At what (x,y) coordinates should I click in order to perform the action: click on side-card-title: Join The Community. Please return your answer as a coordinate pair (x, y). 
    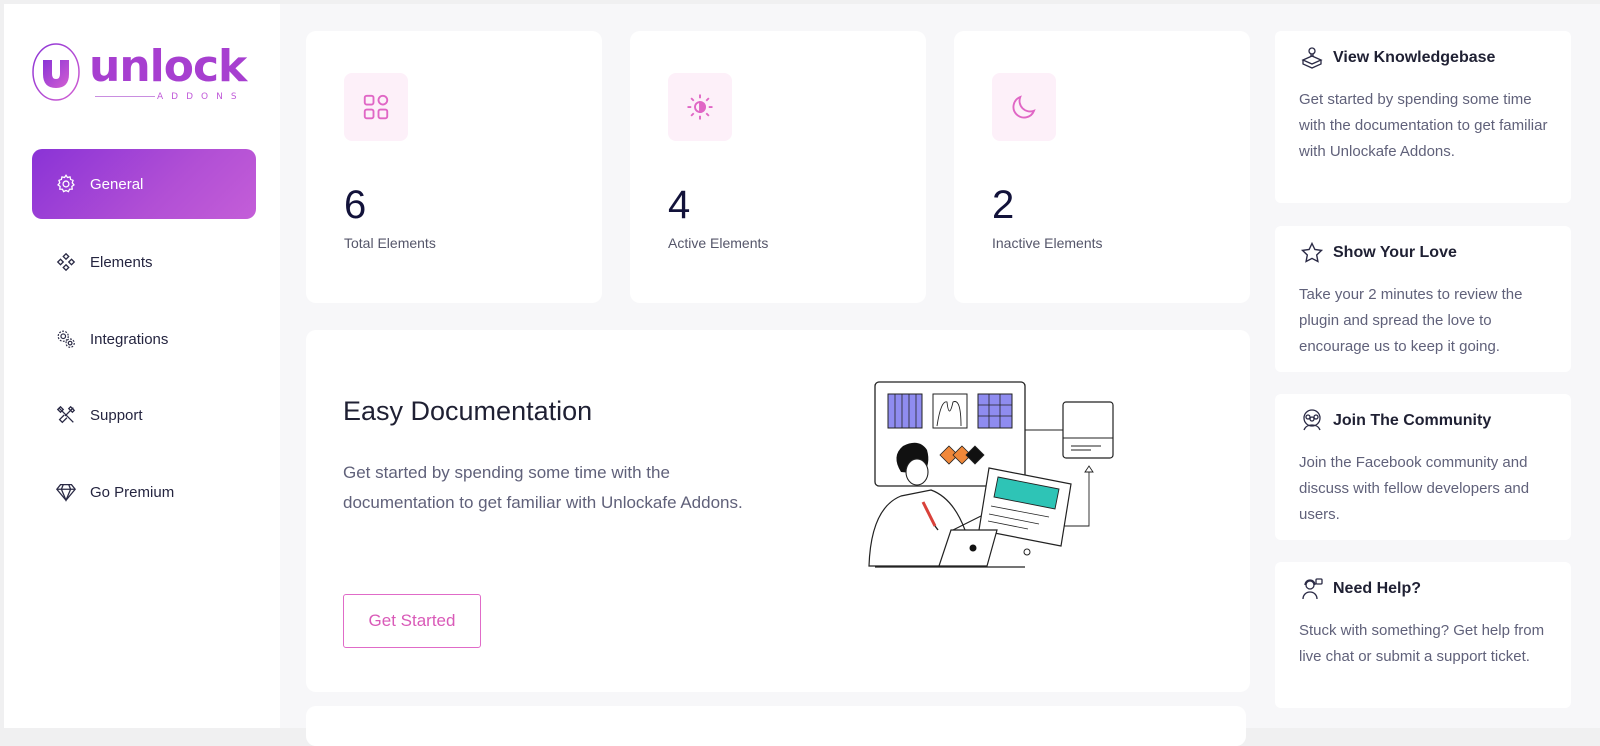
    Looking at the image, I should click on (1412, 420).